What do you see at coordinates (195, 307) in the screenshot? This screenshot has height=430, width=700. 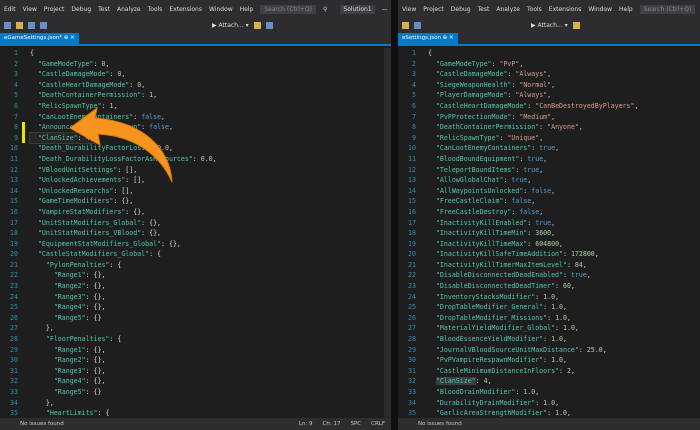 I see `code-line: 25 "Range4": {},` at bounding box center [195, 307].